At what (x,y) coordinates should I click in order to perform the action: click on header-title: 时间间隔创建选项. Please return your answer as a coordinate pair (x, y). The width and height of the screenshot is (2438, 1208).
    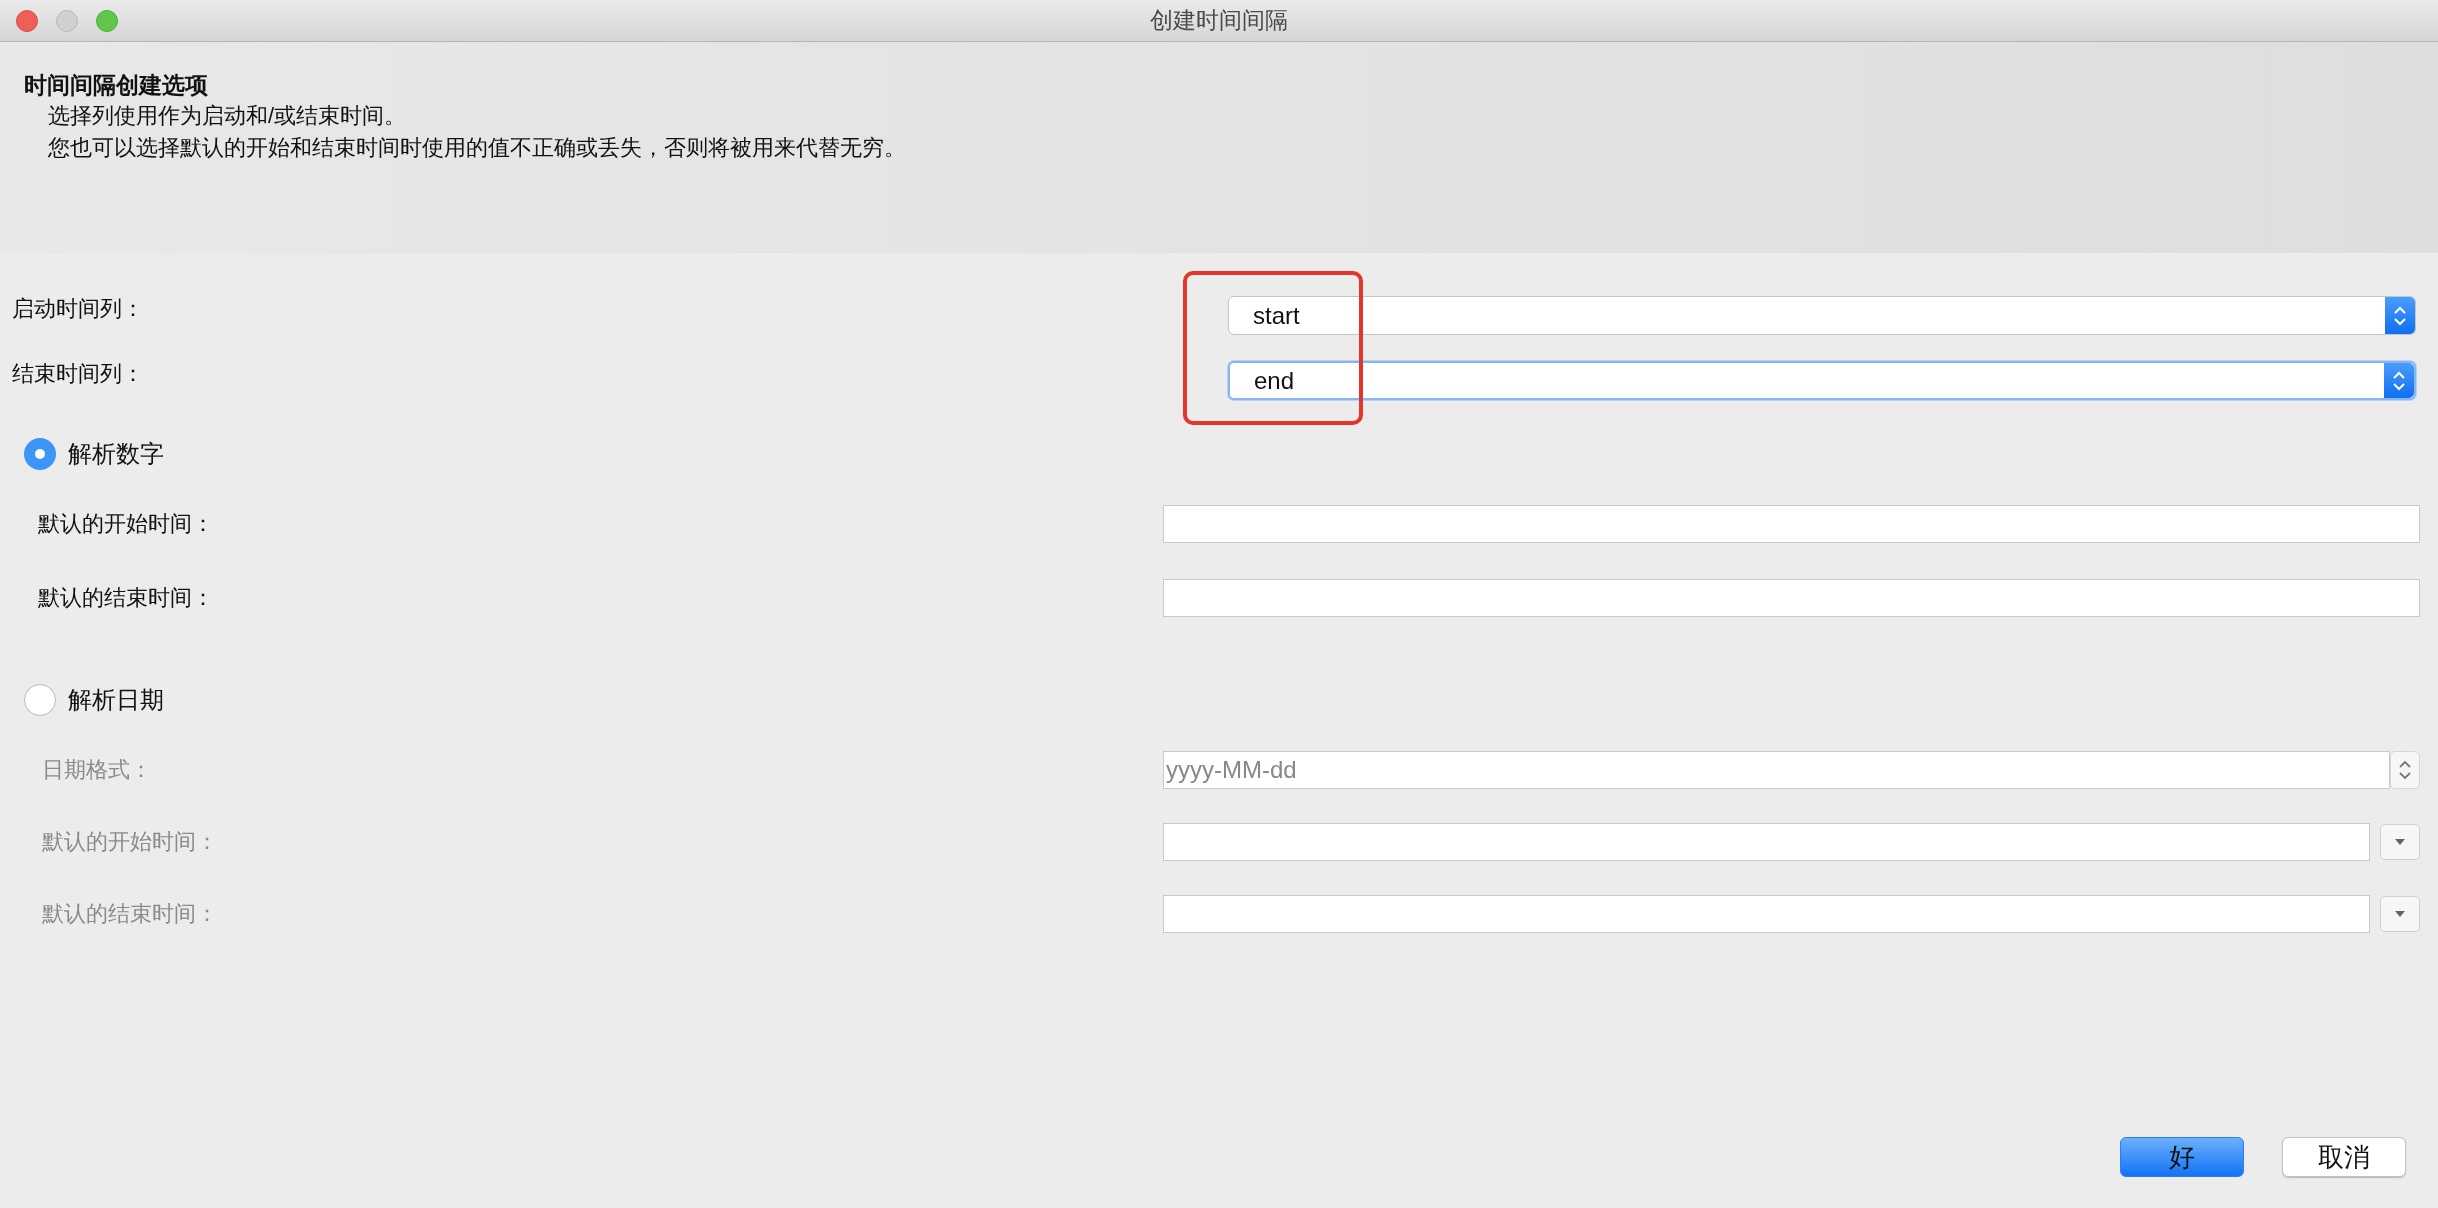
    Looking at the image, I should click on (116, 85).